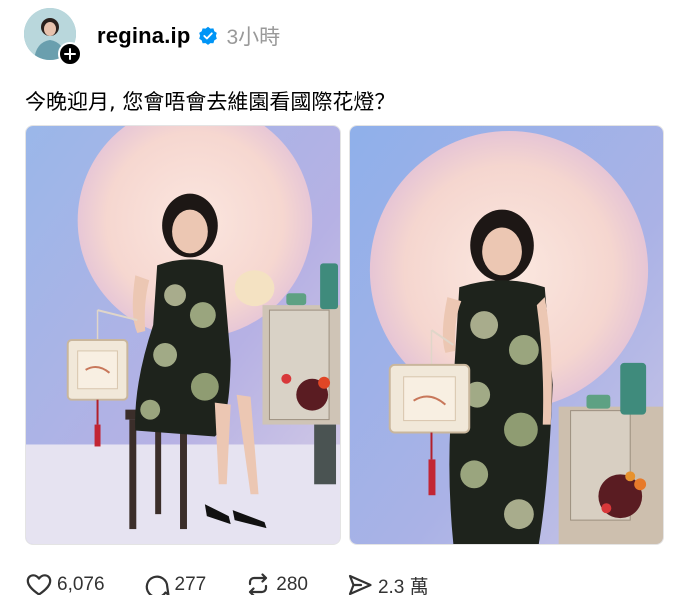 Image resolution: width=687 pixels, height=595 pixels. Describe the element at coordinates (207, 35) in the screenshot. I see `verified-badge-icon` at that location.